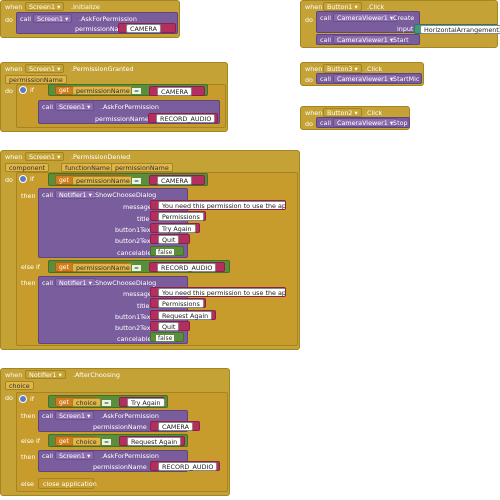 The height and width of the screenshot is (500, 500). I want to click on compare-block: get choice = Request Again, so click(118, 440).